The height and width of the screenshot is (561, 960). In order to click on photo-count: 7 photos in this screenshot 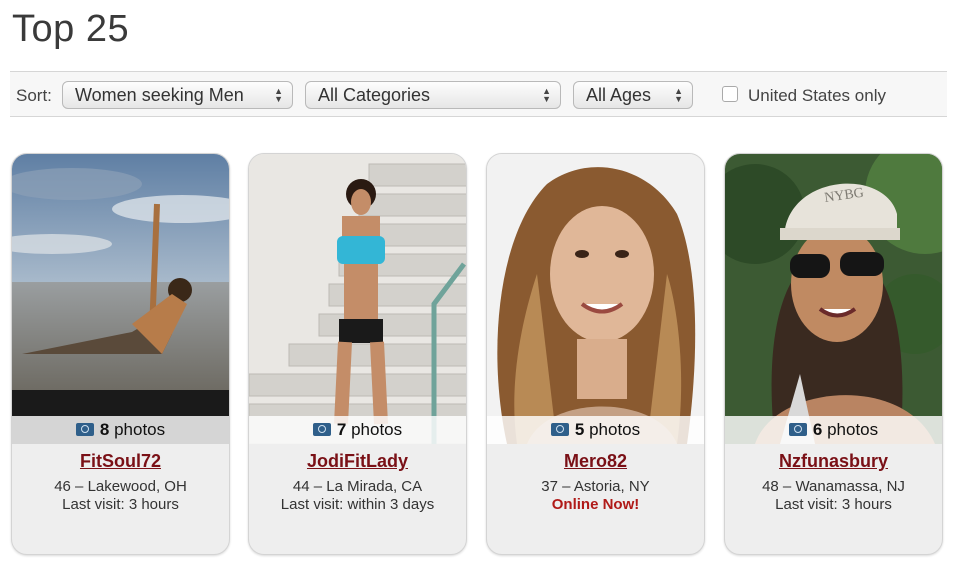, I will do `click(357, 430)`.